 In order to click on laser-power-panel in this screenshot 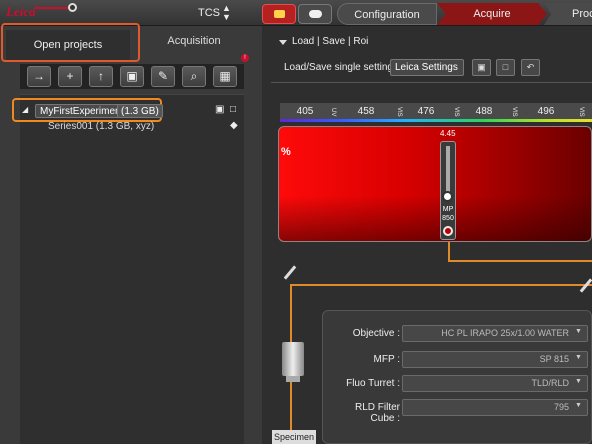, I will do `click(435, 184)`.